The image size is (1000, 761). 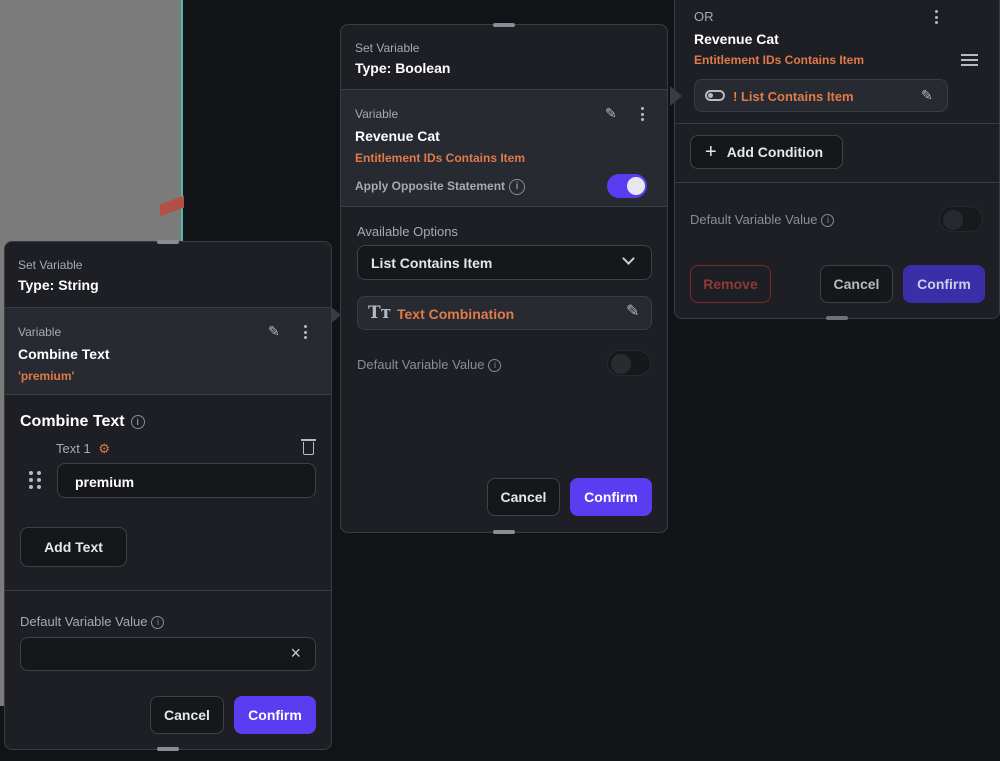 What do you see at coordinates (779, 60) in the screenshot?
I see `condition-value: Entitlement IDs Contains Item` at bounding box center [779, 60].